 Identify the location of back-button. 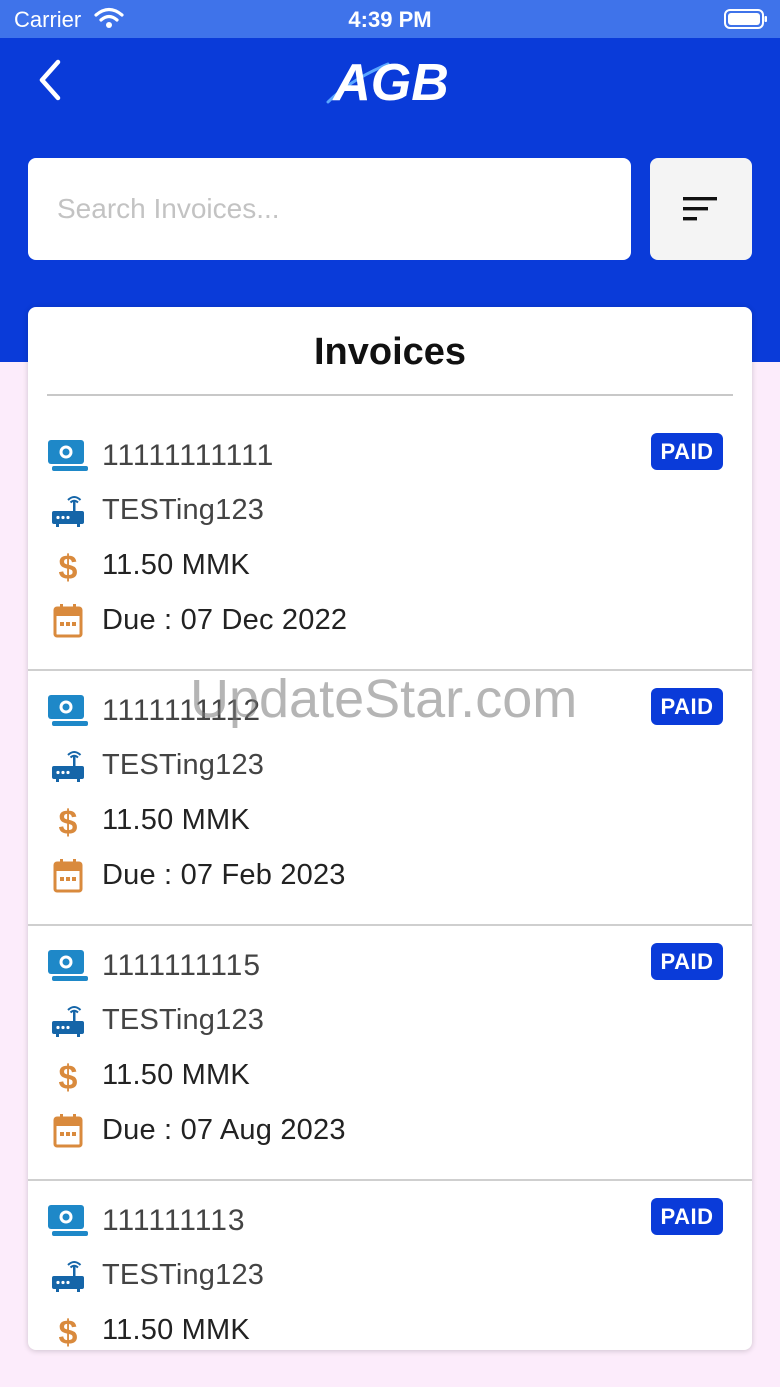
(52, 80).